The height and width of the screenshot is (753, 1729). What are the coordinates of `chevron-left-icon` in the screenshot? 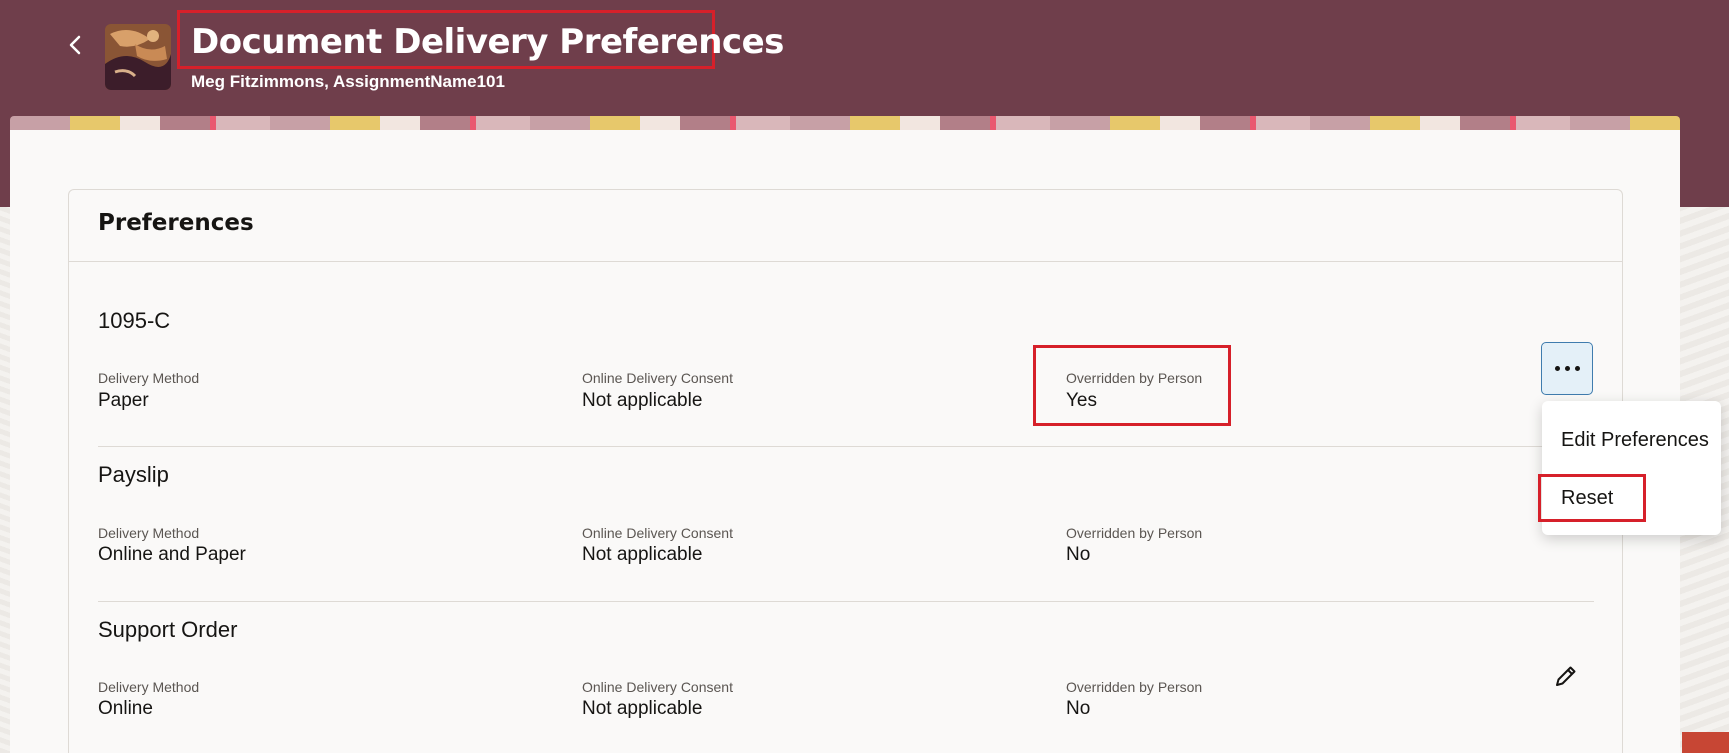 It's located at (75, 45).